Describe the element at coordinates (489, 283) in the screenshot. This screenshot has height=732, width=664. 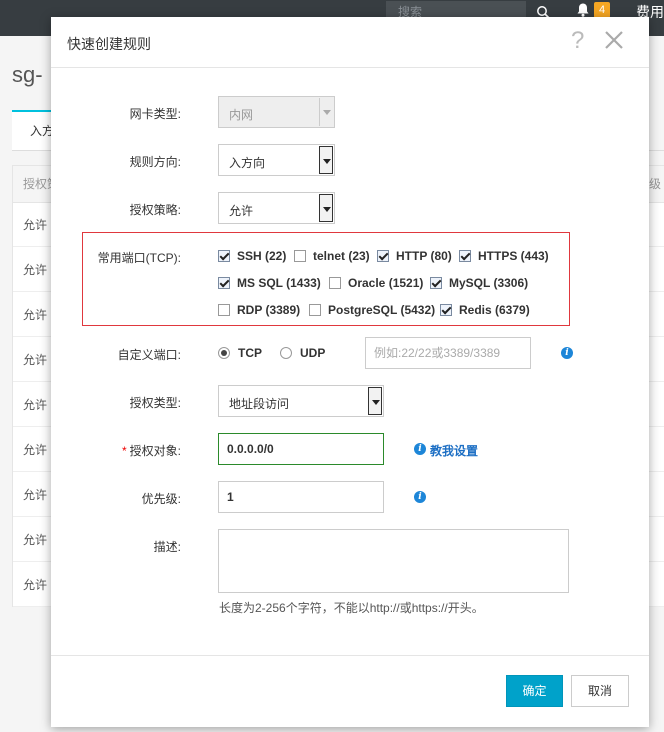
I see `port-label: MySQL (3306)` at that location.